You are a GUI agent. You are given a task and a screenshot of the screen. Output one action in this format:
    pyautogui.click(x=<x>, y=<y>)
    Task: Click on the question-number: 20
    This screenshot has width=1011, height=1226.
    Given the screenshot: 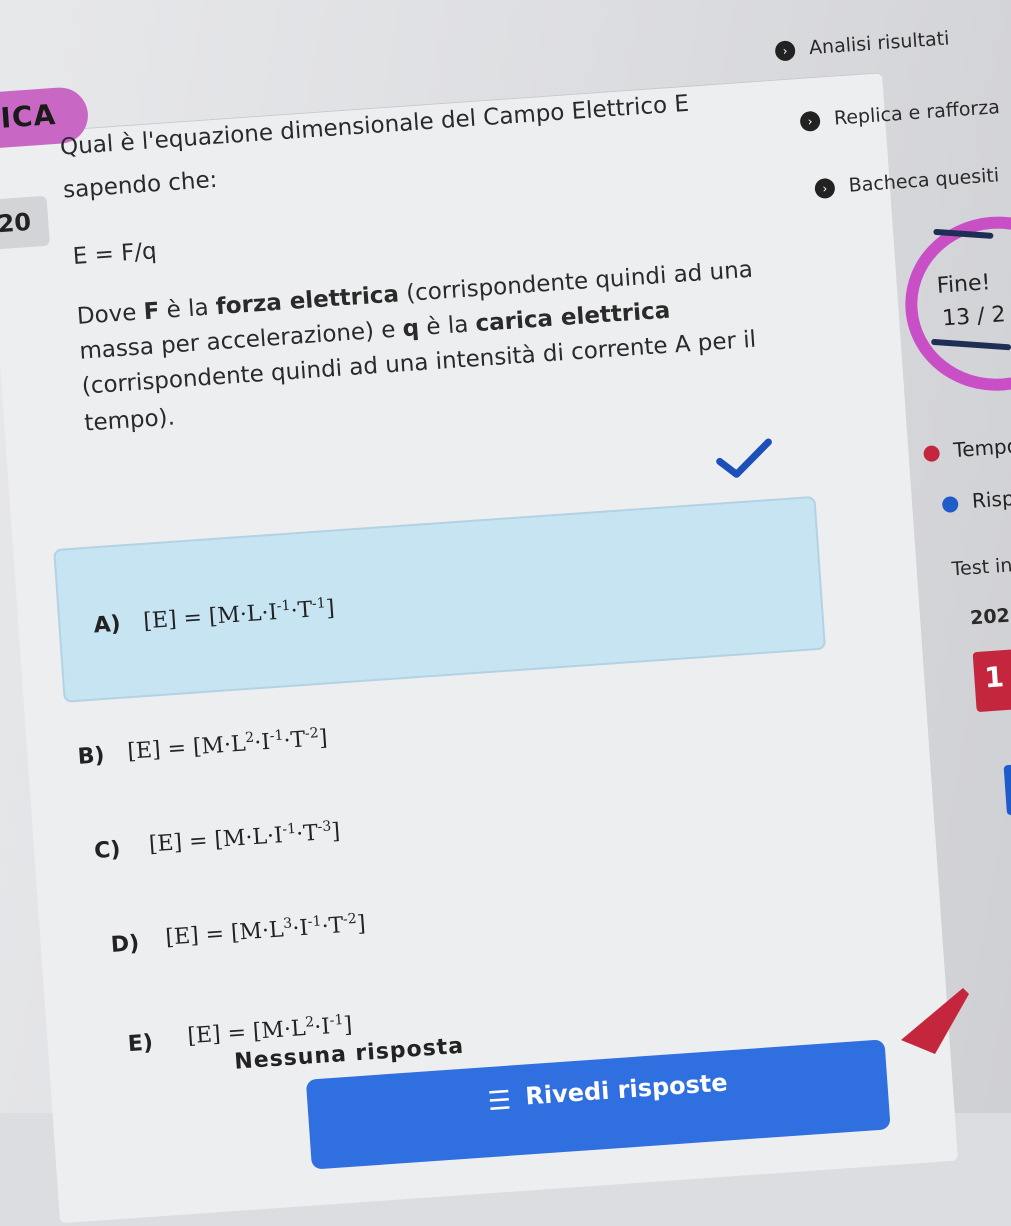 What is the action you would take?
    pyautogui.click(x=25, y=223)
    